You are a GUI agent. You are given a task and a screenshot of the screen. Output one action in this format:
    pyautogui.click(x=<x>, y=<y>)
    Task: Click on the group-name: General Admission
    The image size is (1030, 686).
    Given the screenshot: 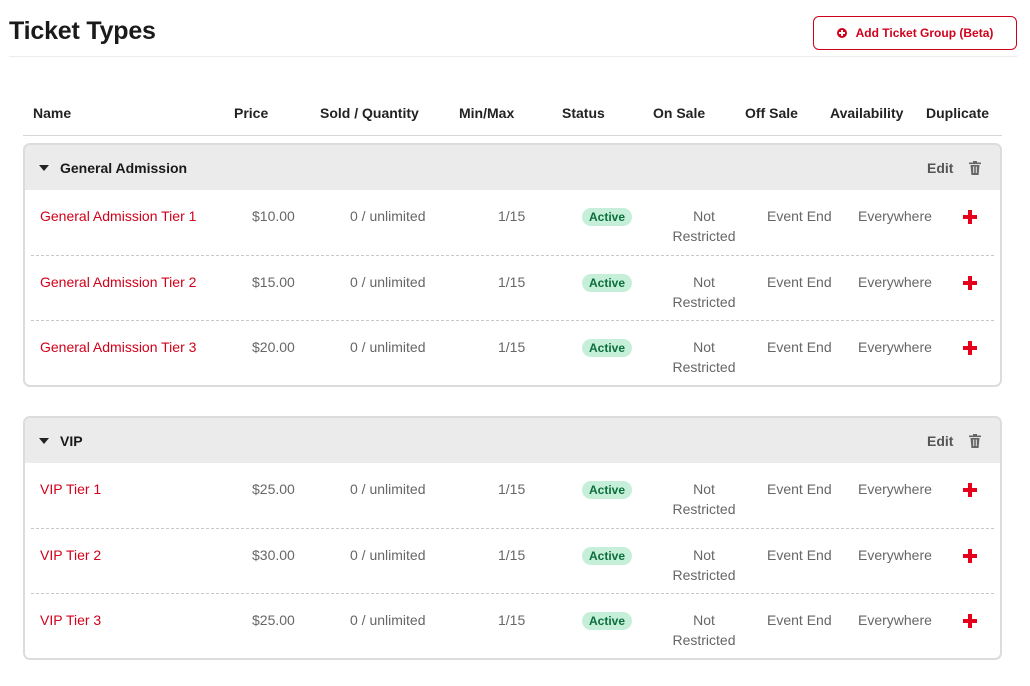 What is the action you would take?
    pyautogui.click(x=124, y=168)
    